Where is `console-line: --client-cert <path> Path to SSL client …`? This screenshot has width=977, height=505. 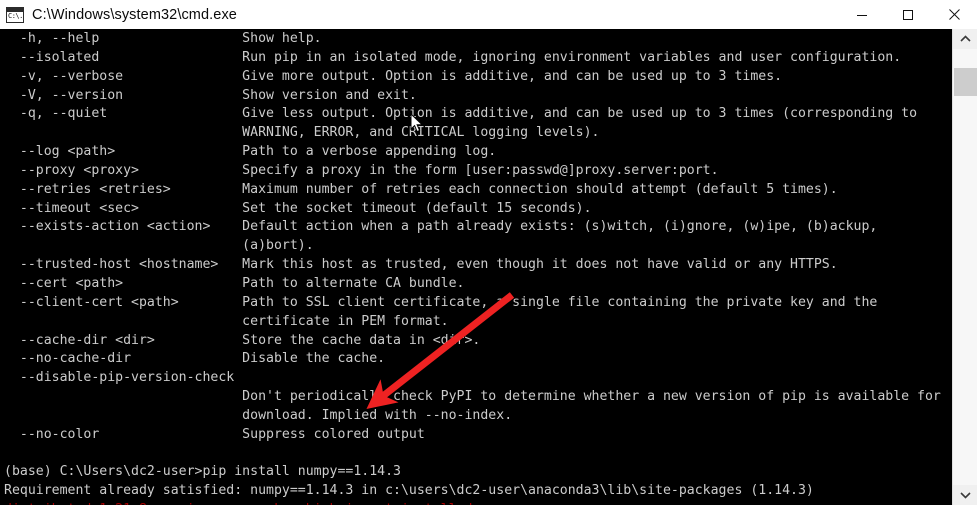 console-line: --client-cert <path> Path to SSL client … is located at coordinates (441, 302).